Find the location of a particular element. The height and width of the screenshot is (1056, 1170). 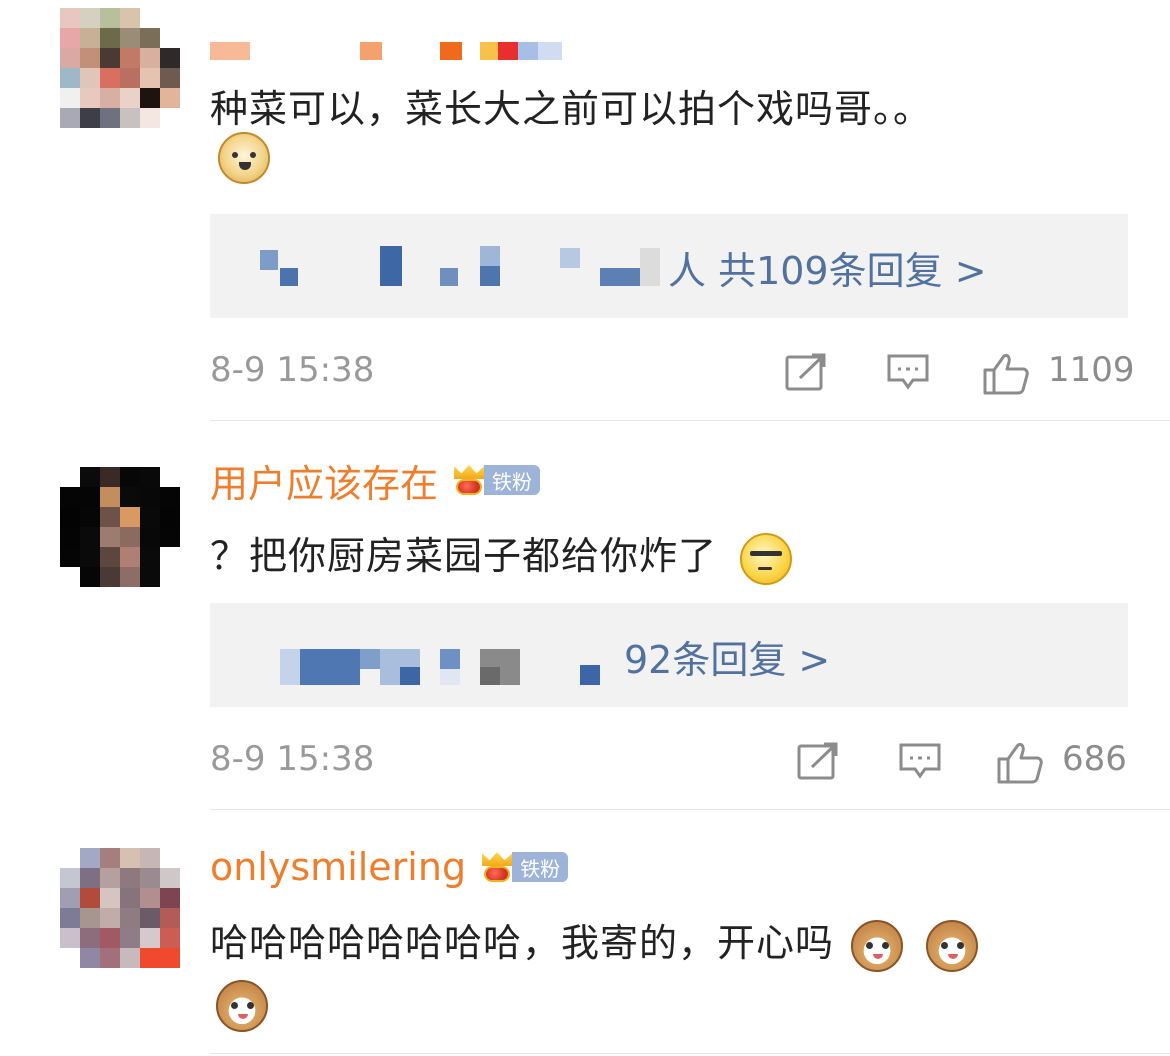

username-row: 用户应该存在 铁粉 is located at coordinates (375, 480).